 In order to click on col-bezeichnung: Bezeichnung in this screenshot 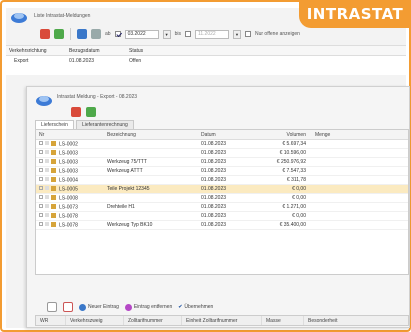, I will do `click(151, 135)`.